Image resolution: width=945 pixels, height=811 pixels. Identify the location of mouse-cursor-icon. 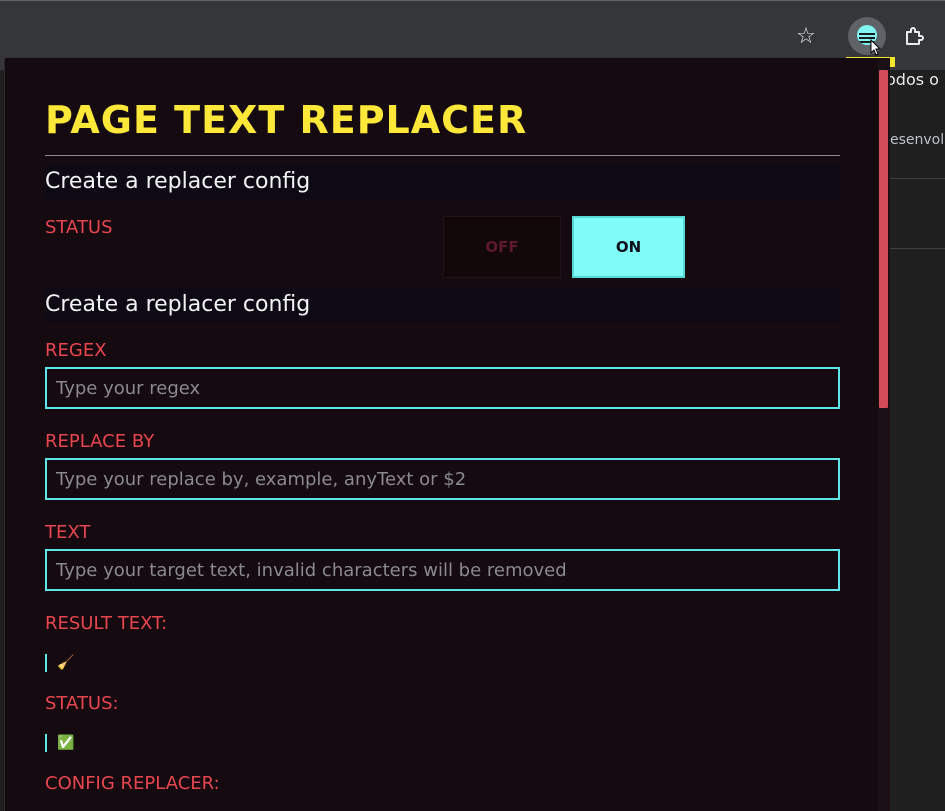
(876, 47).